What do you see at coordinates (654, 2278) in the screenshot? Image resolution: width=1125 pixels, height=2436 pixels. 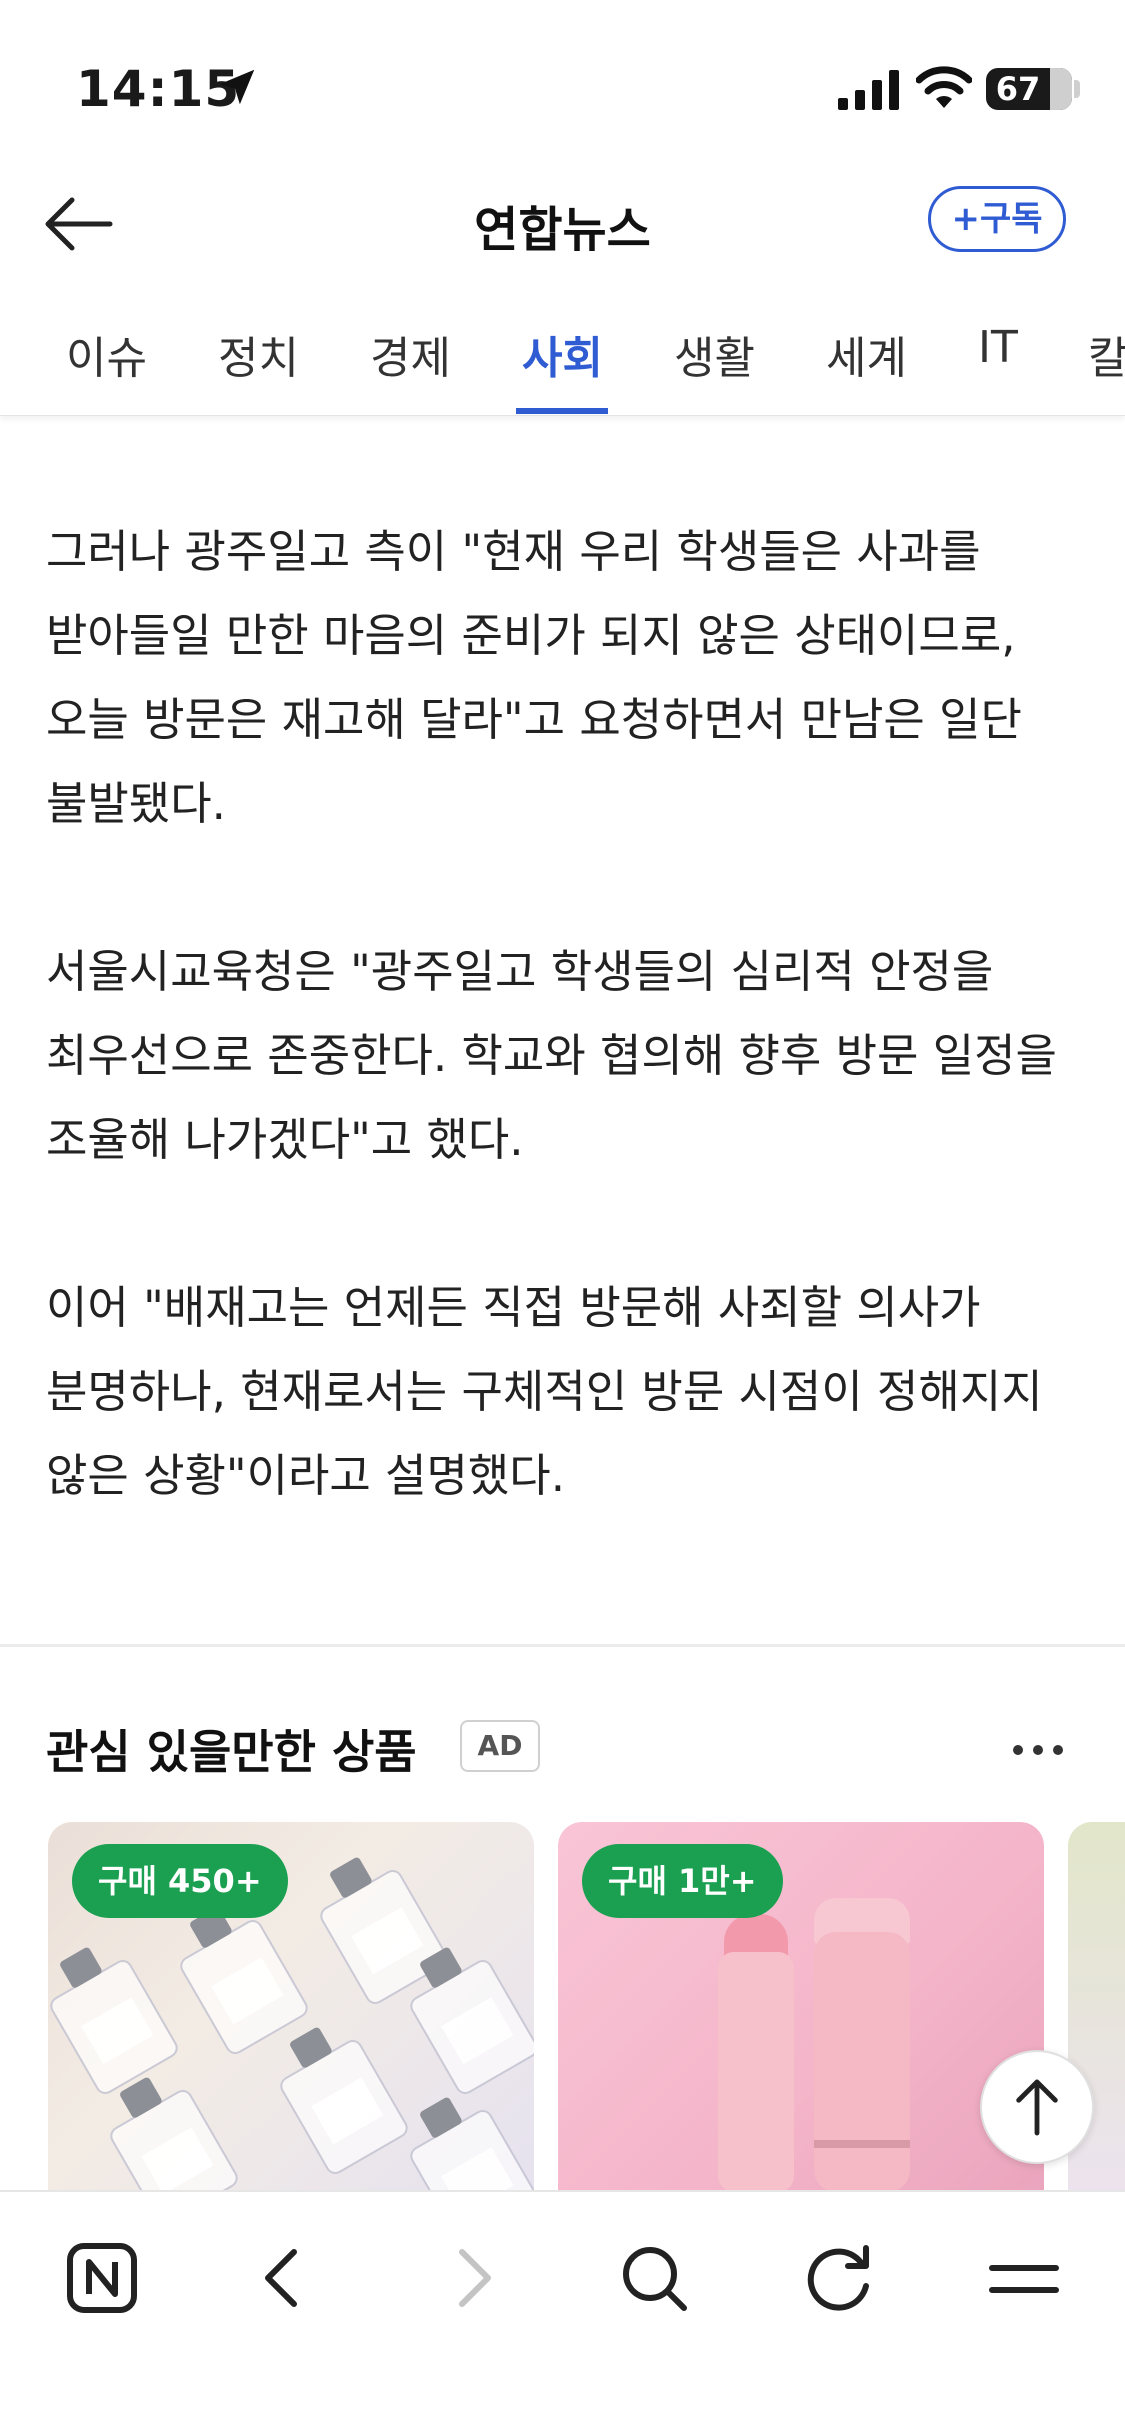 I see `search-icon` at bounding box center [654, 2278].